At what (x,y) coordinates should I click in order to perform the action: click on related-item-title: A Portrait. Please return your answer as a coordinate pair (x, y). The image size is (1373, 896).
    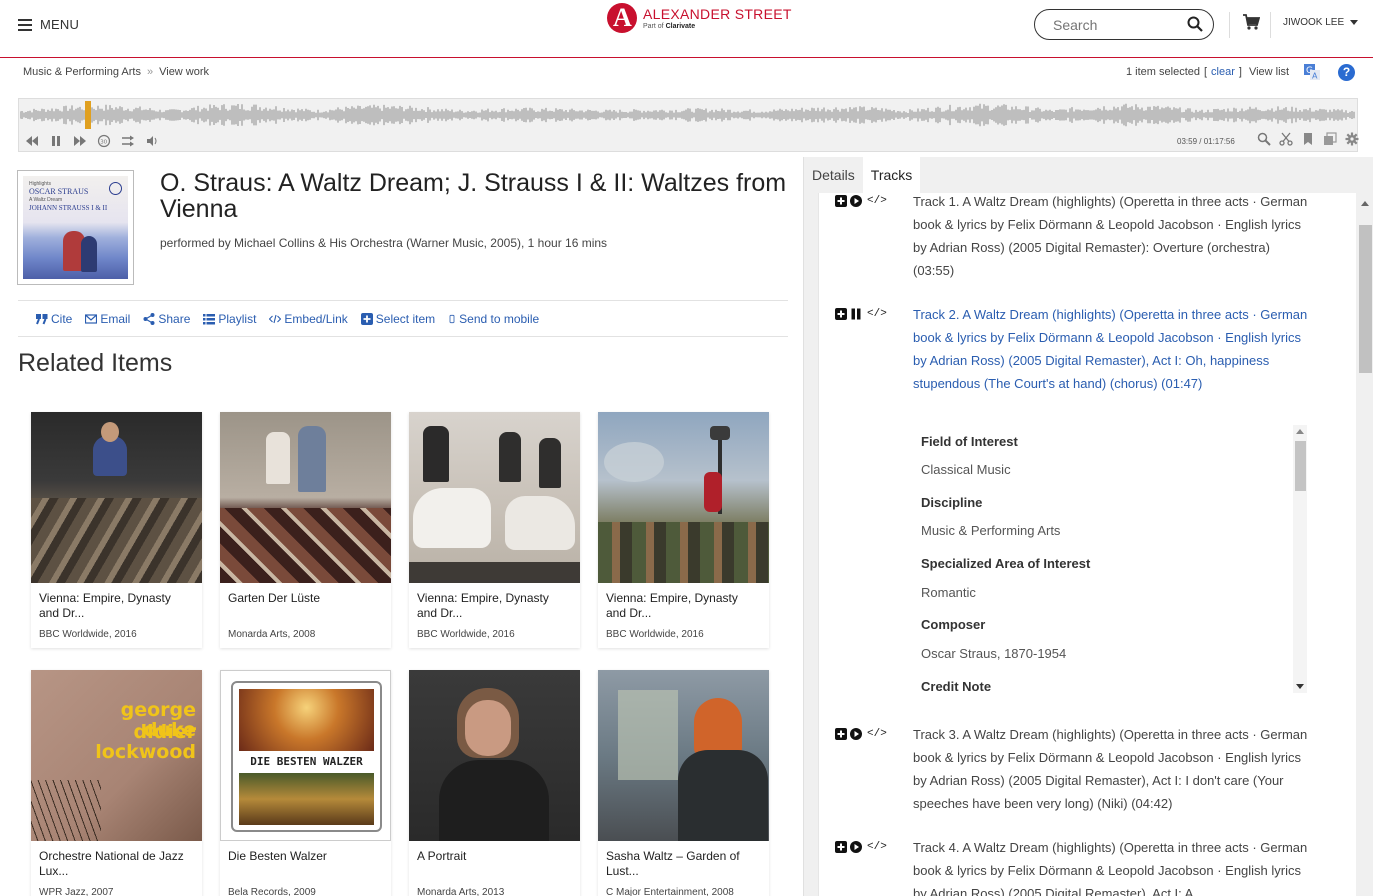
    Looking at the image, I should click on (494, 864).